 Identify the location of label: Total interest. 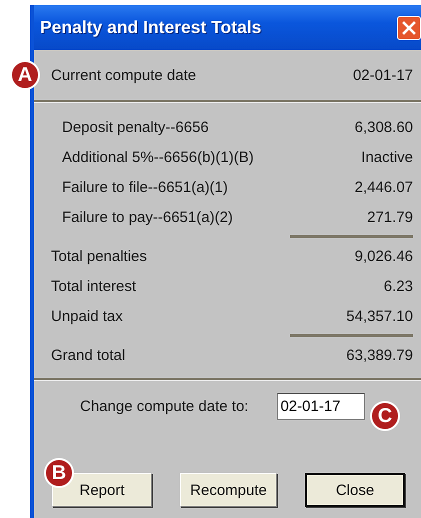
(93, 286).